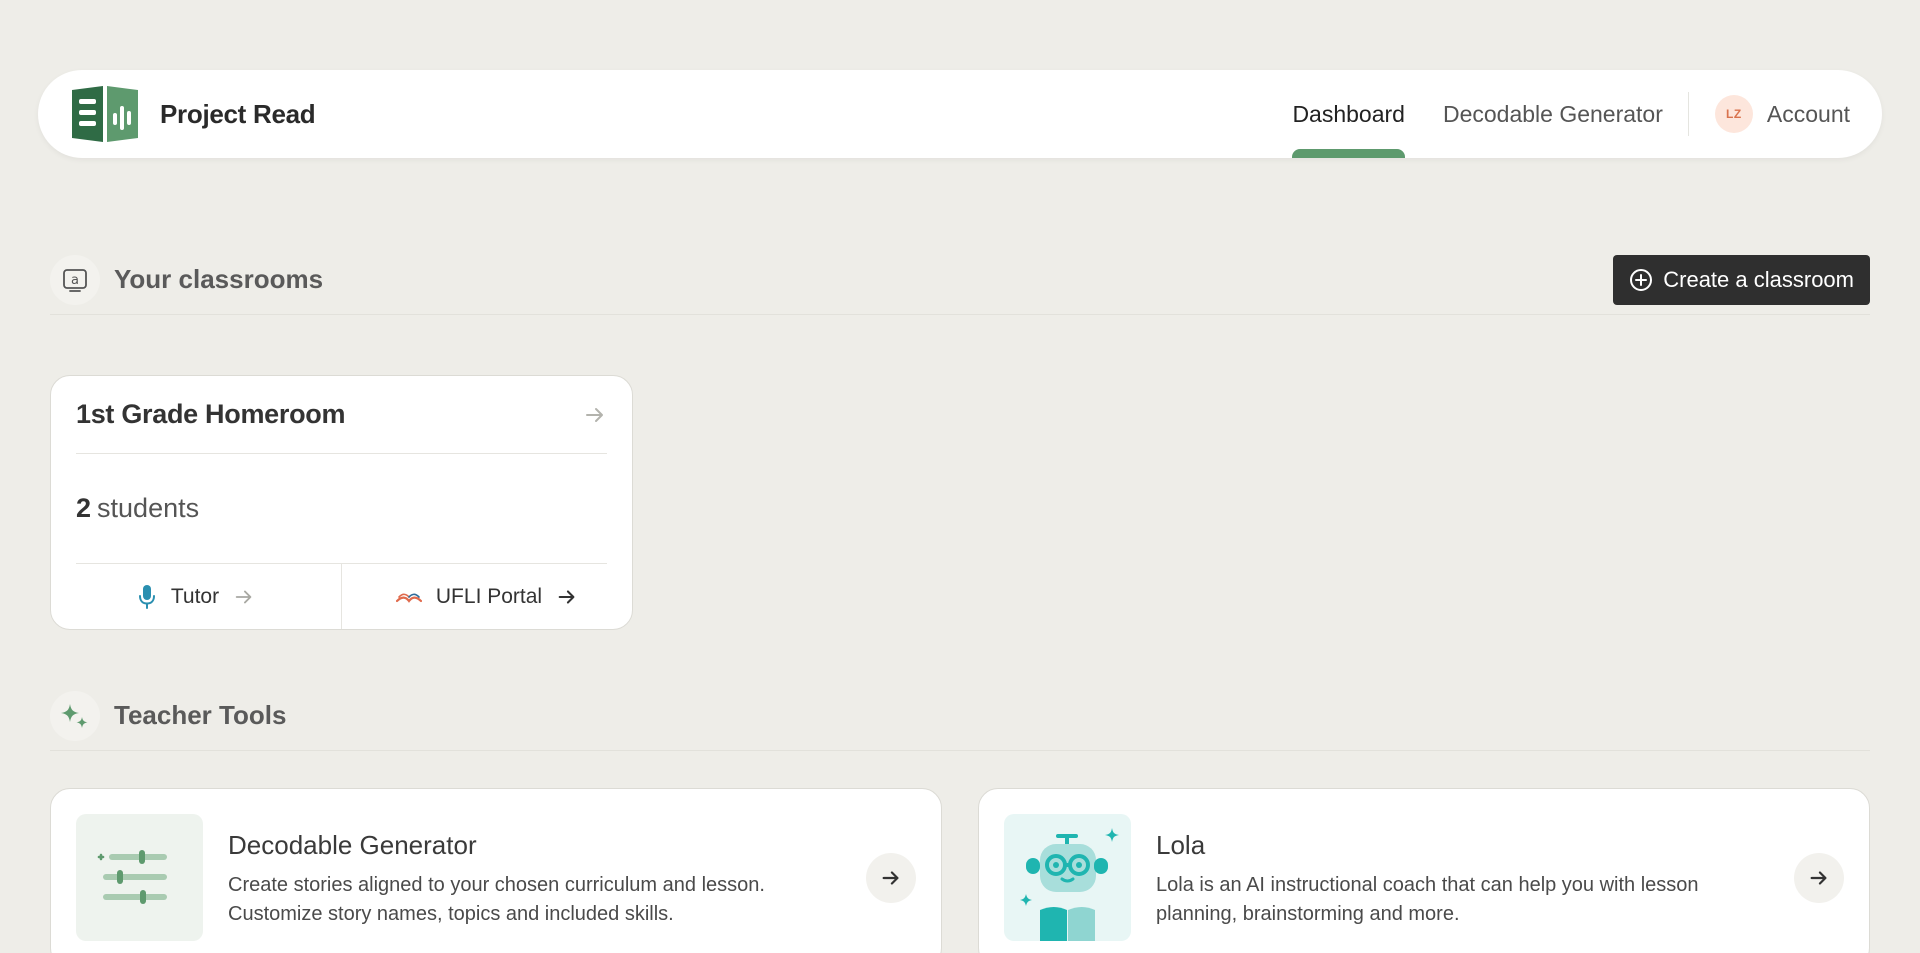 Image resolution: width=1920 pixels, height=953 pixels. What do you see at coordinates (1808, 113) in the screenshot?
I see `account-label: Account` at bounding box center [1808, 113].